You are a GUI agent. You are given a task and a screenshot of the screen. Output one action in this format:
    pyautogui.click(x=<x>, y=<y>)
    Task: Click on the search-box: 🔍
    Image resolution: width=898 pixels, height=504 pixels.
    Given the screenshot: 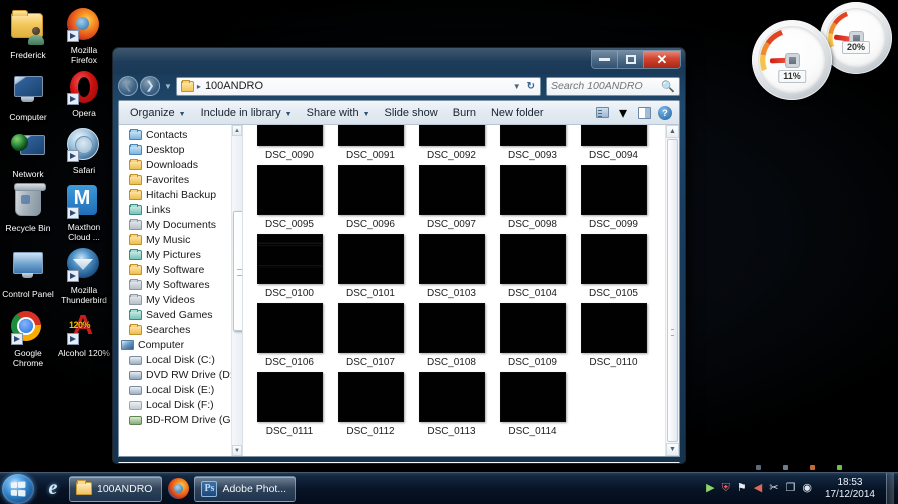 What is the action you would take?
    pyautogui.click(x=613, y=86)
    